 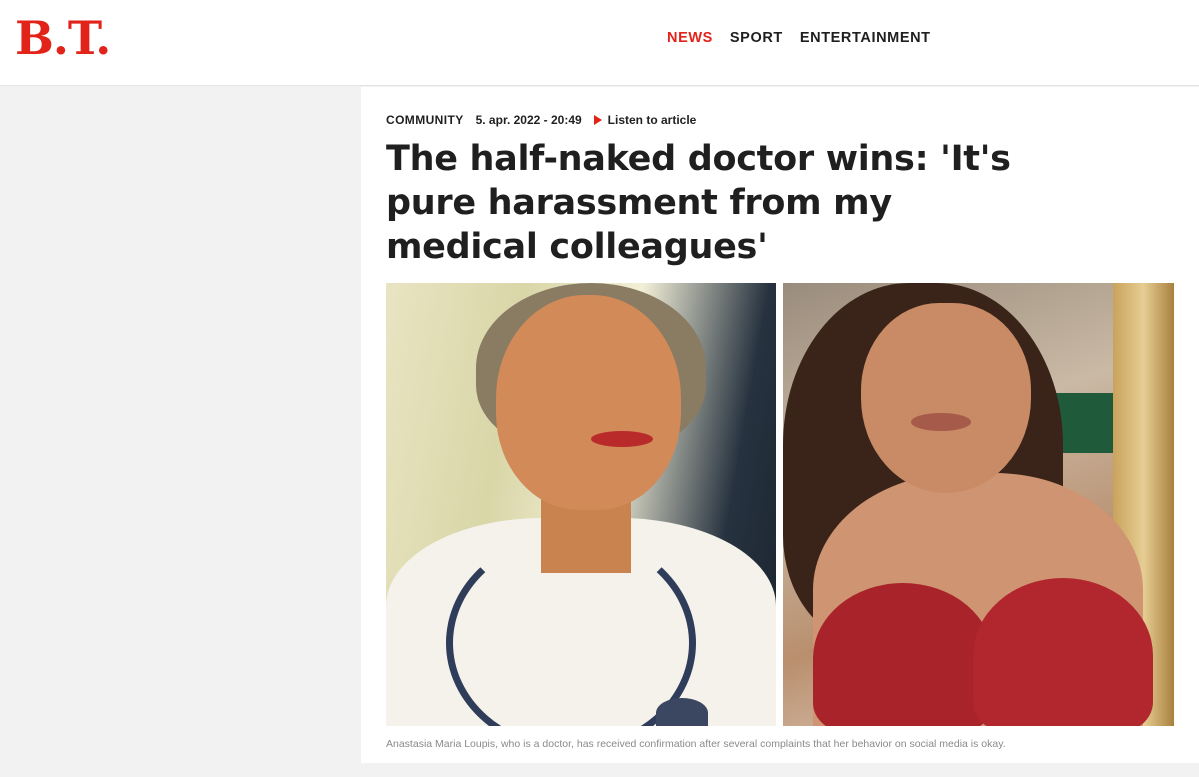 What do you see at coordinates (799, 38) in the screenshot?
I see `main-nav: NEWS SPORT ENTERTAINMENT` at bounding box center [799, 38].